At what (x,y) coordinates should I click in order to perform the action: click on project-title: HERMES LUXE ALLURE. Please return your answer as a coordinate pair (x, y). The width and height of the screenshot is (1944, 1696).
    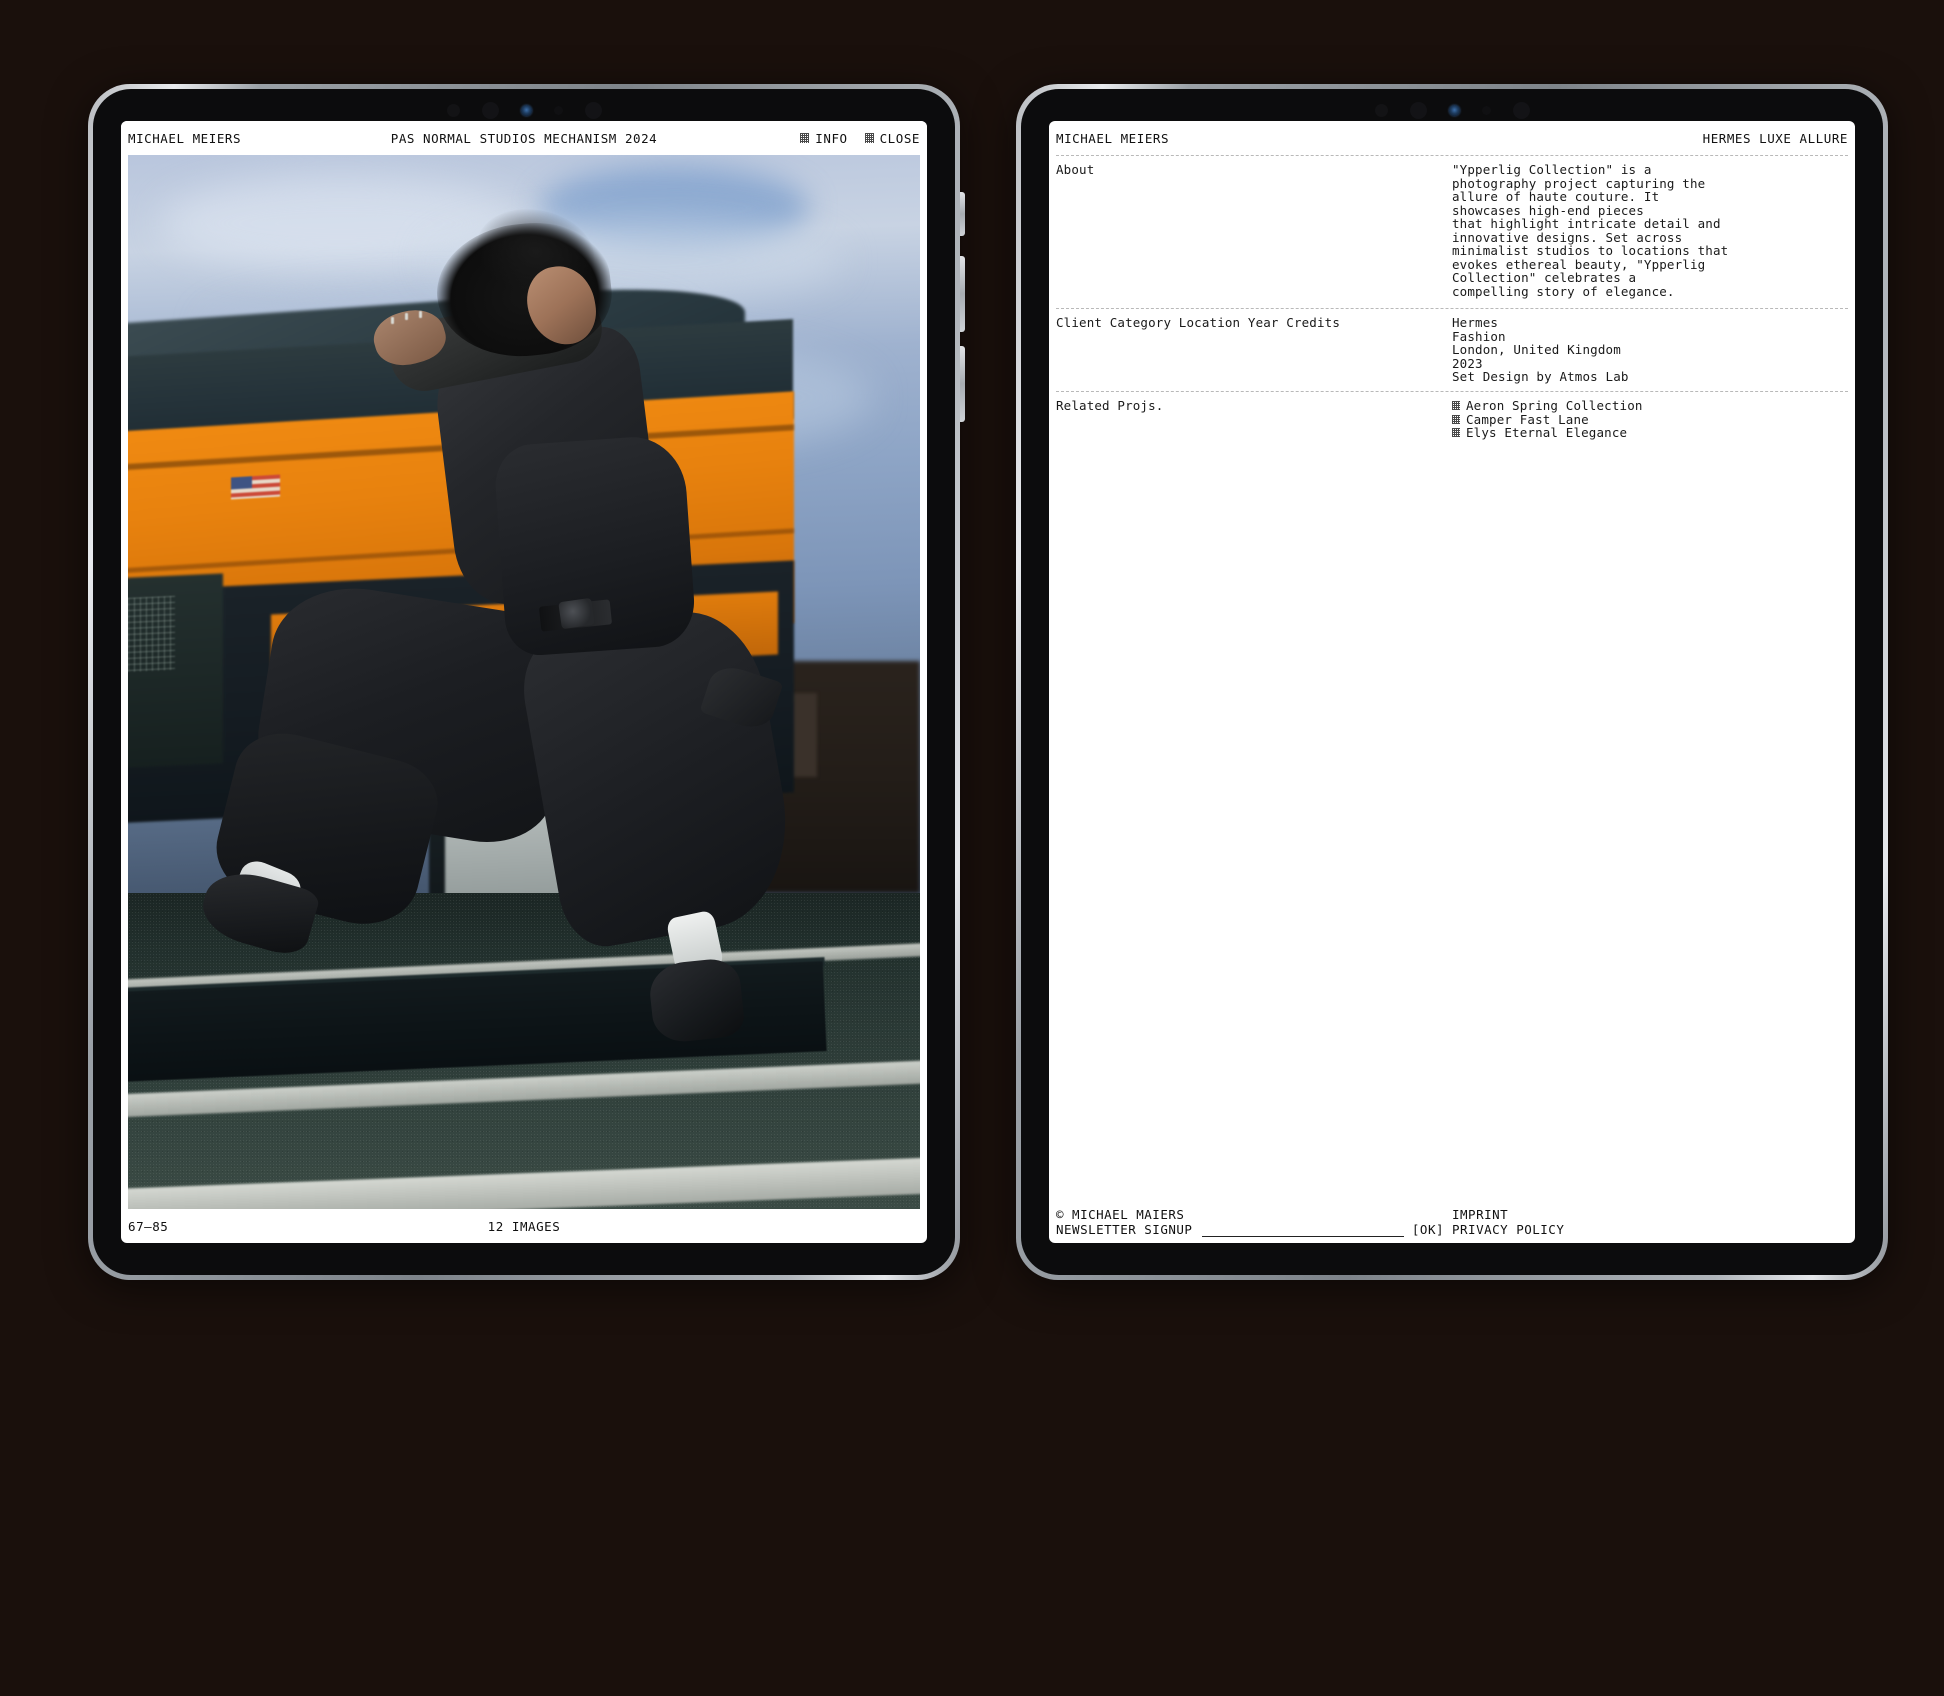
    Looking at the image, I should click on (1775, 138).